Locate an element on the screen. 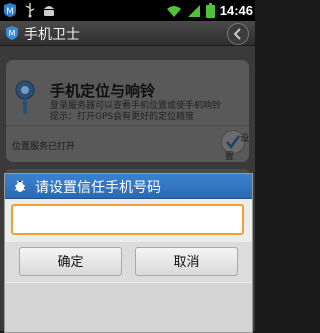 Image resolution: width=320 pixels, height=333 pixels. card-divider is located at coordinates (127, 125).